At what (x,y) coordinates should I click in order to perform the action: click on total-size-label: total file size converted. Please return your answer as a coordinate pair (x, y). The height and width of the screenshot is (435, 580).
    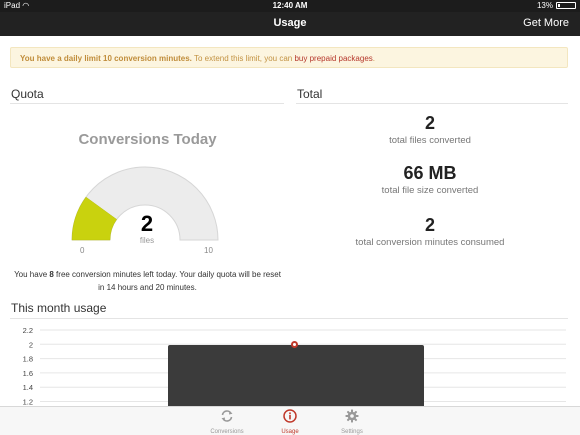
    Looking at the image, I should click on (430, 190).